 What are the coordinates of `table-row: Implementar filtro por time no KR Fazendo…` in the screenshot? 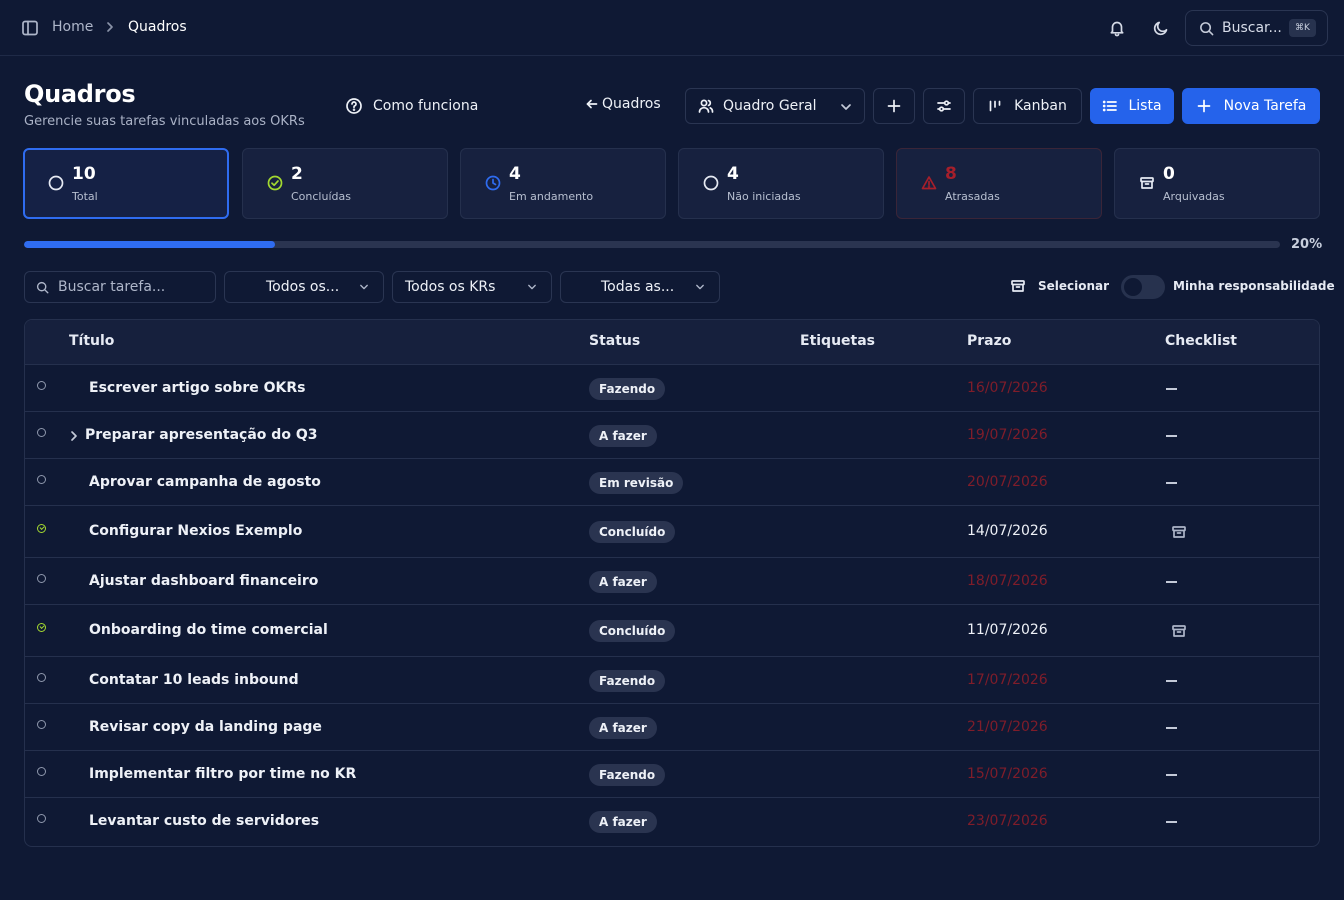 It's located at (672, 774).